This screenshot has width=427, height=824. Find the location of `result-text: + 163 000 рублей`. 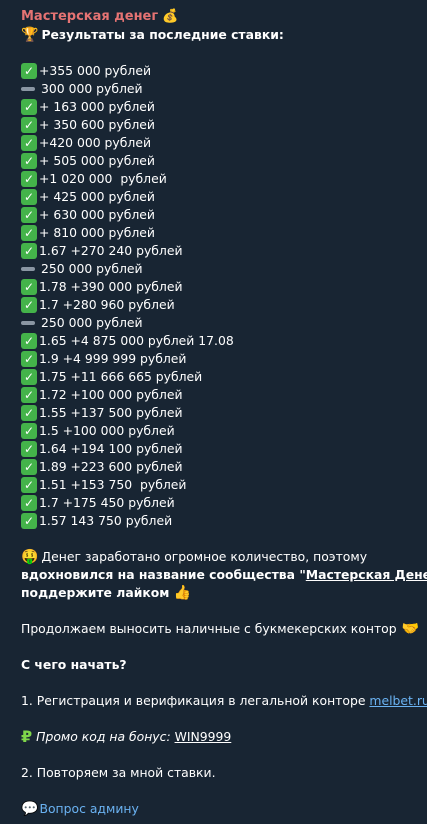

result-text: + 163 000 рублей is located at coordinates (97, 106).